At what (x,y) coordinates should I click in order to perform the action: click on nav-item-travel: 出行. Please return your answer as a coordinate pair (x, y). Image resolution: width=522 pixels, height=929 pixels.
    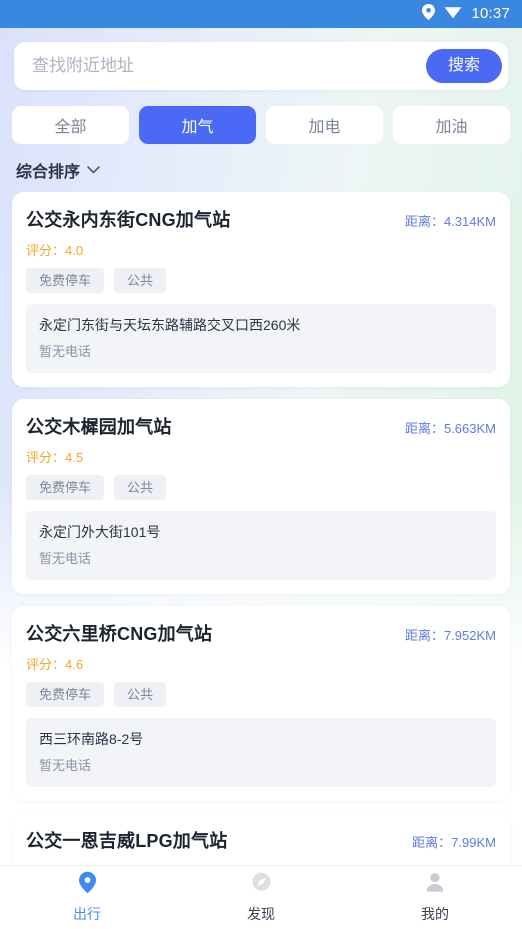
    Looking at the image, I should click on (87, 897).